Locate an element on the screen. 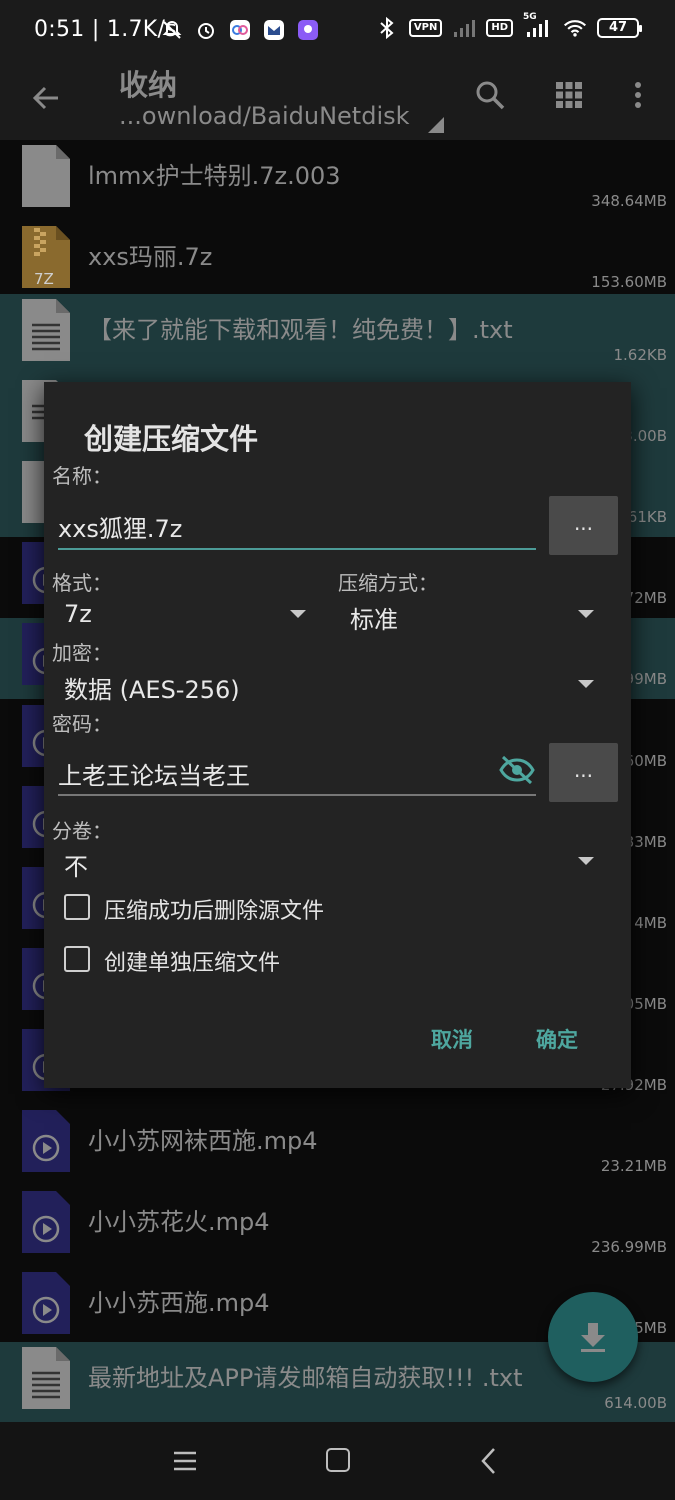 This screenshot has width=675, height=1500. recents-menu-icon is located at coordinates (185, 1461).